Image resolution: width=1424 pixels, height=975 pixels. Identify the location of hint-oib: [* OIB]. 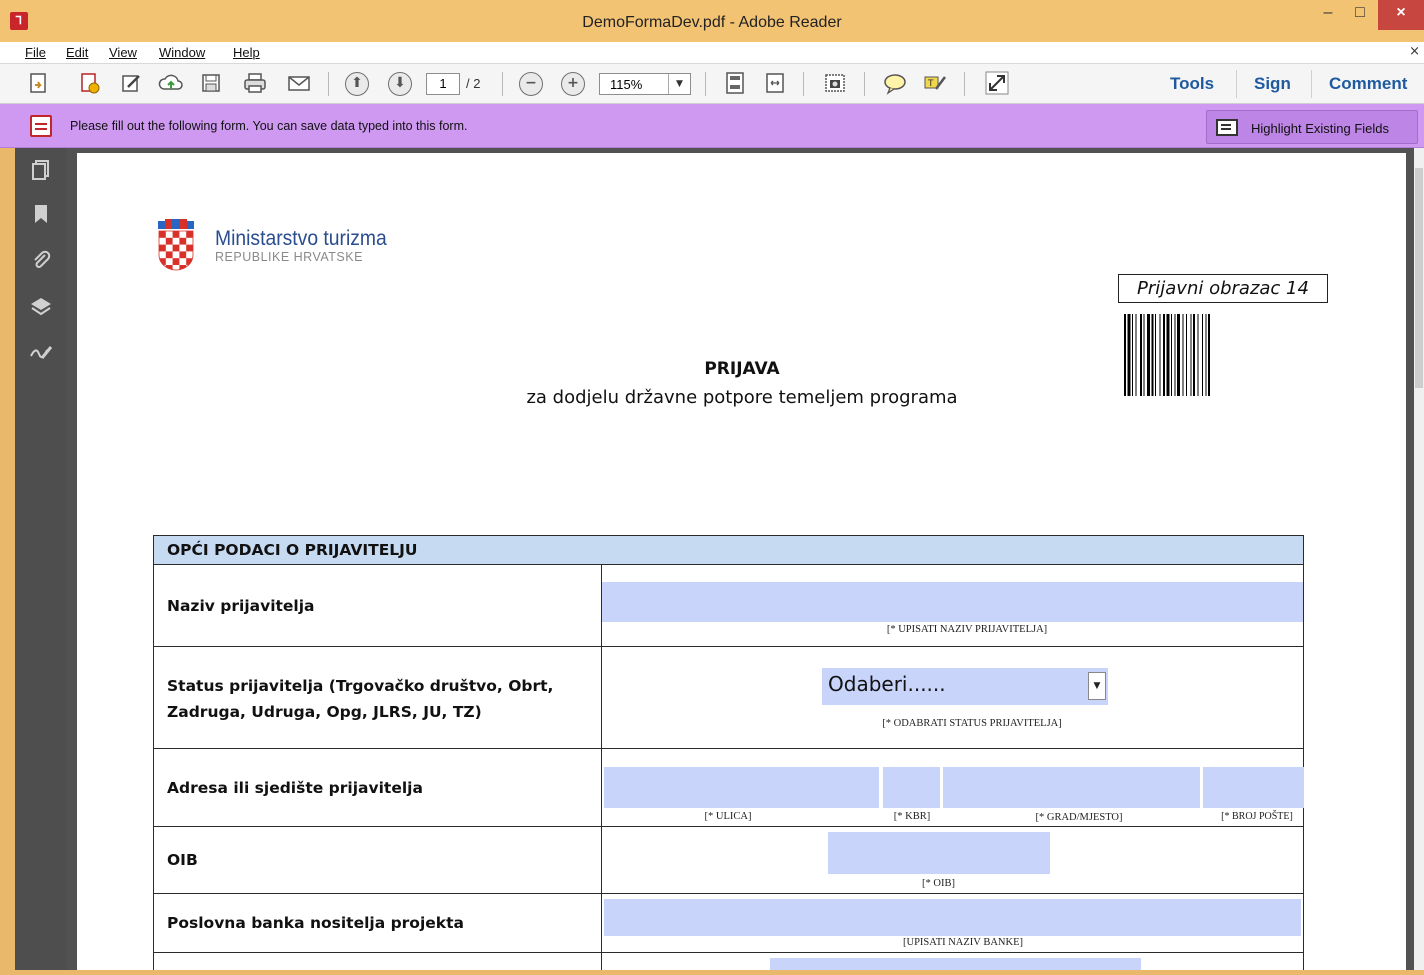
(938, 883).